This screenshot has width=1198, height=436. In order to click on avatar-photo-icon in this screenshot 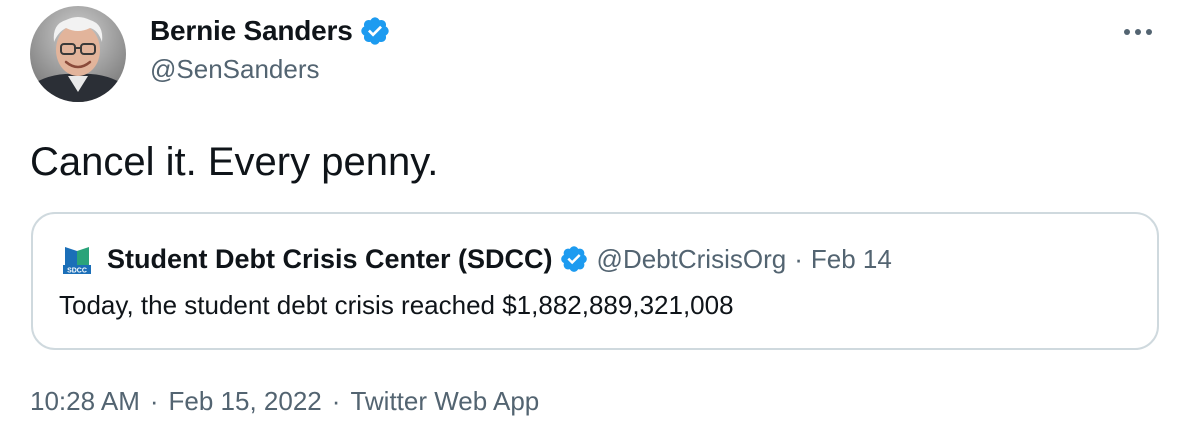, I will do `click(78, 54)`.